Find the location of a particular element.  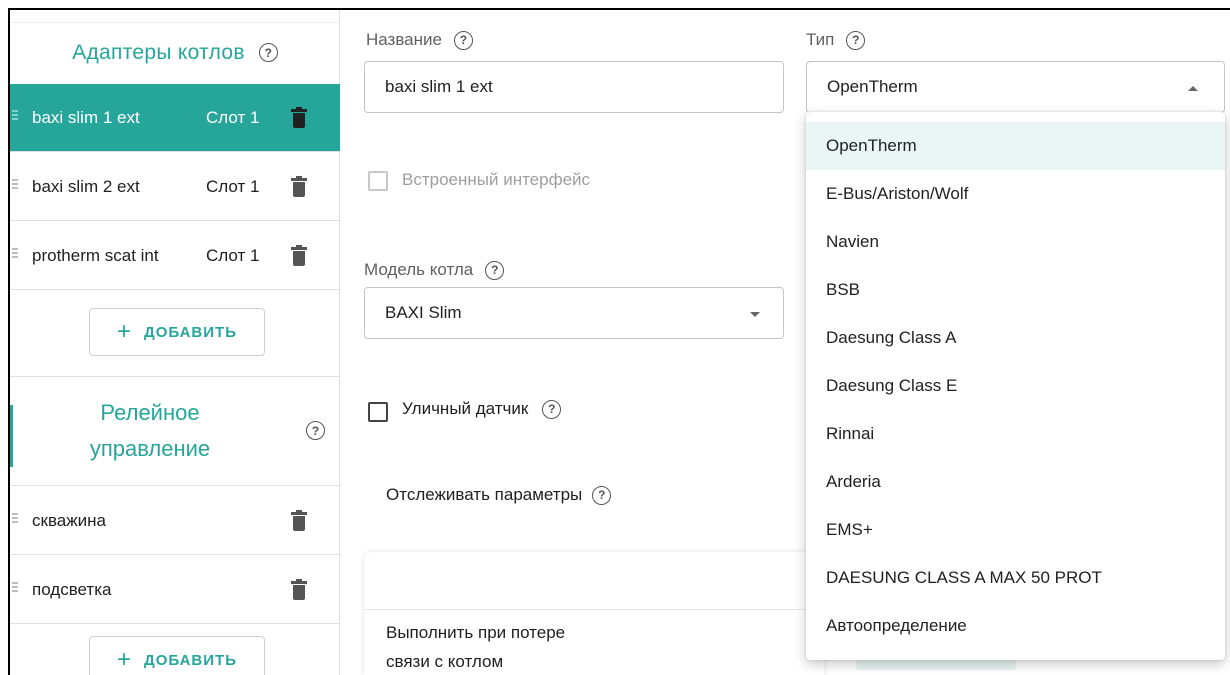

menu-item-daesung-a: Daesung Class A is located at coordinates (1015, 338).